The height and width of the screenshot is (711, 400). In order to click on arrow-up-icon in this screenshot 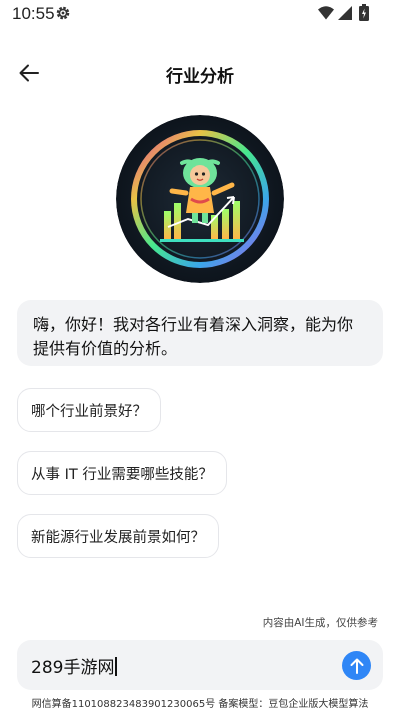, I will do `click(356, 666)`.